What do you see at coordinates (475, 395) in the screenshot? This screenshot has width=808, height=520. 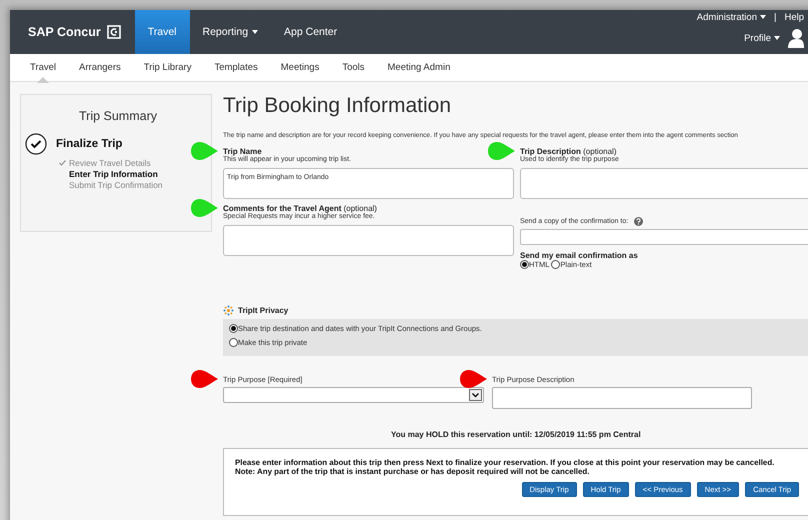 I see `chevron-down-icon` at bounding box center [475, 395].